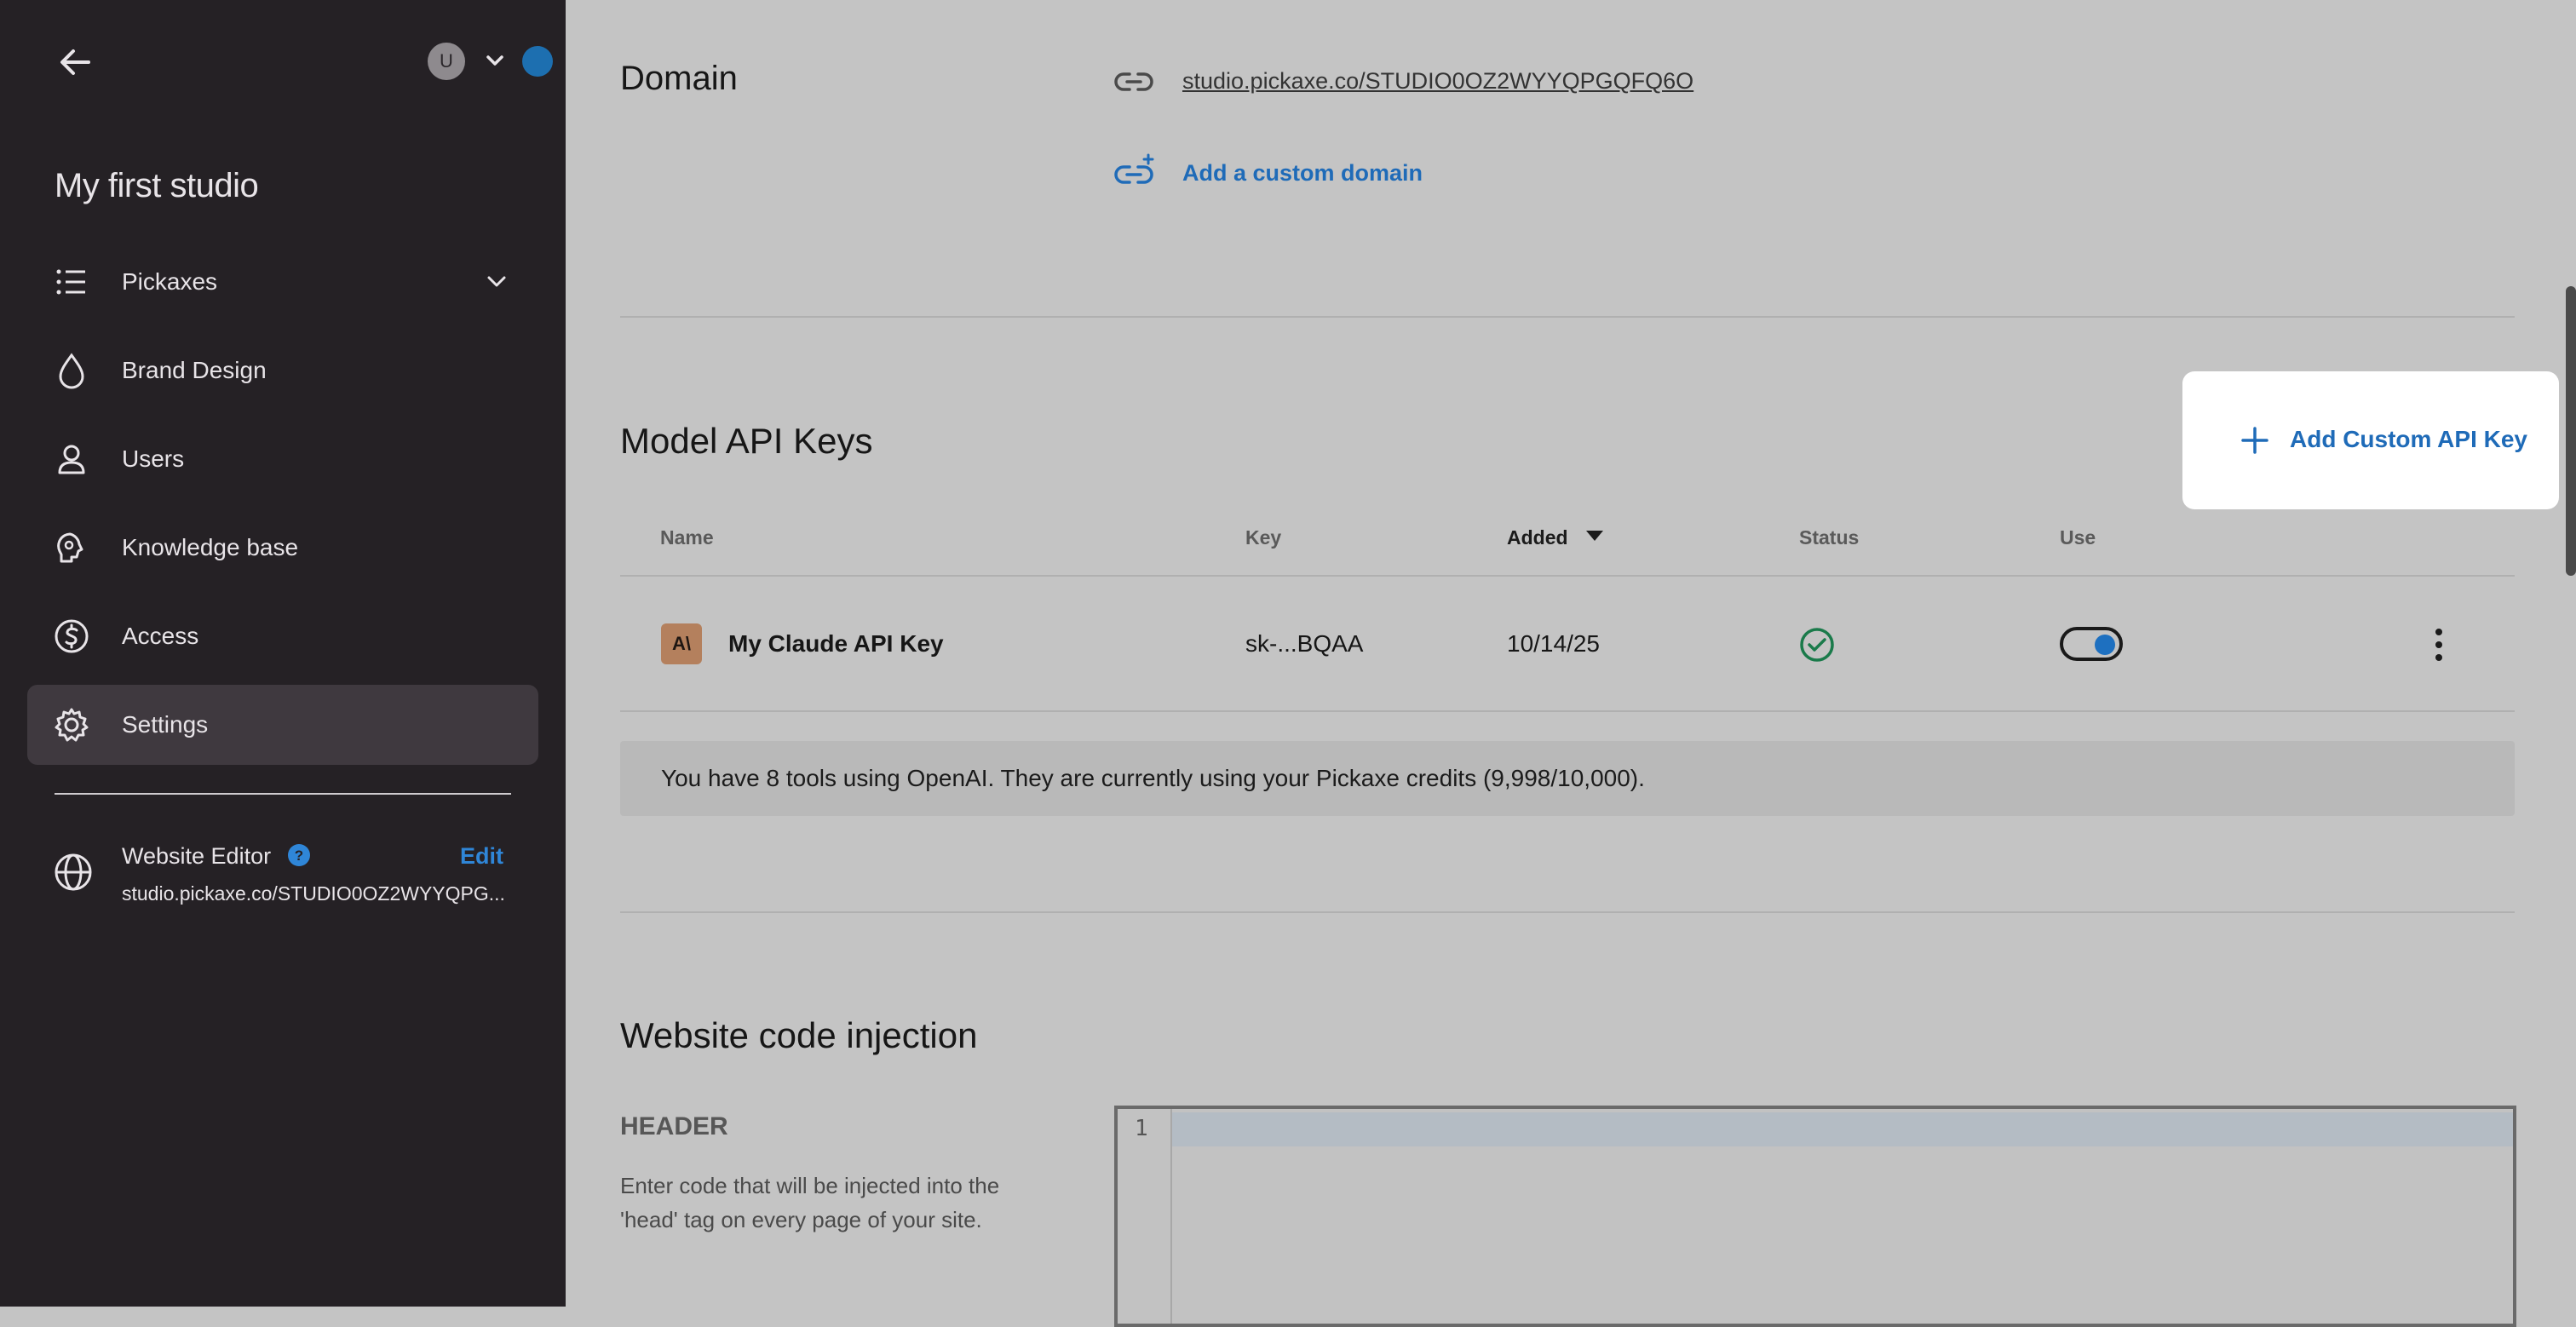 The height and width of the screenshot is (1327, 2576). What do you see at coordinates (197, 856) in the screenshot?
I see `website-editor-title: Website Editor` at bounding box center [197, 856].